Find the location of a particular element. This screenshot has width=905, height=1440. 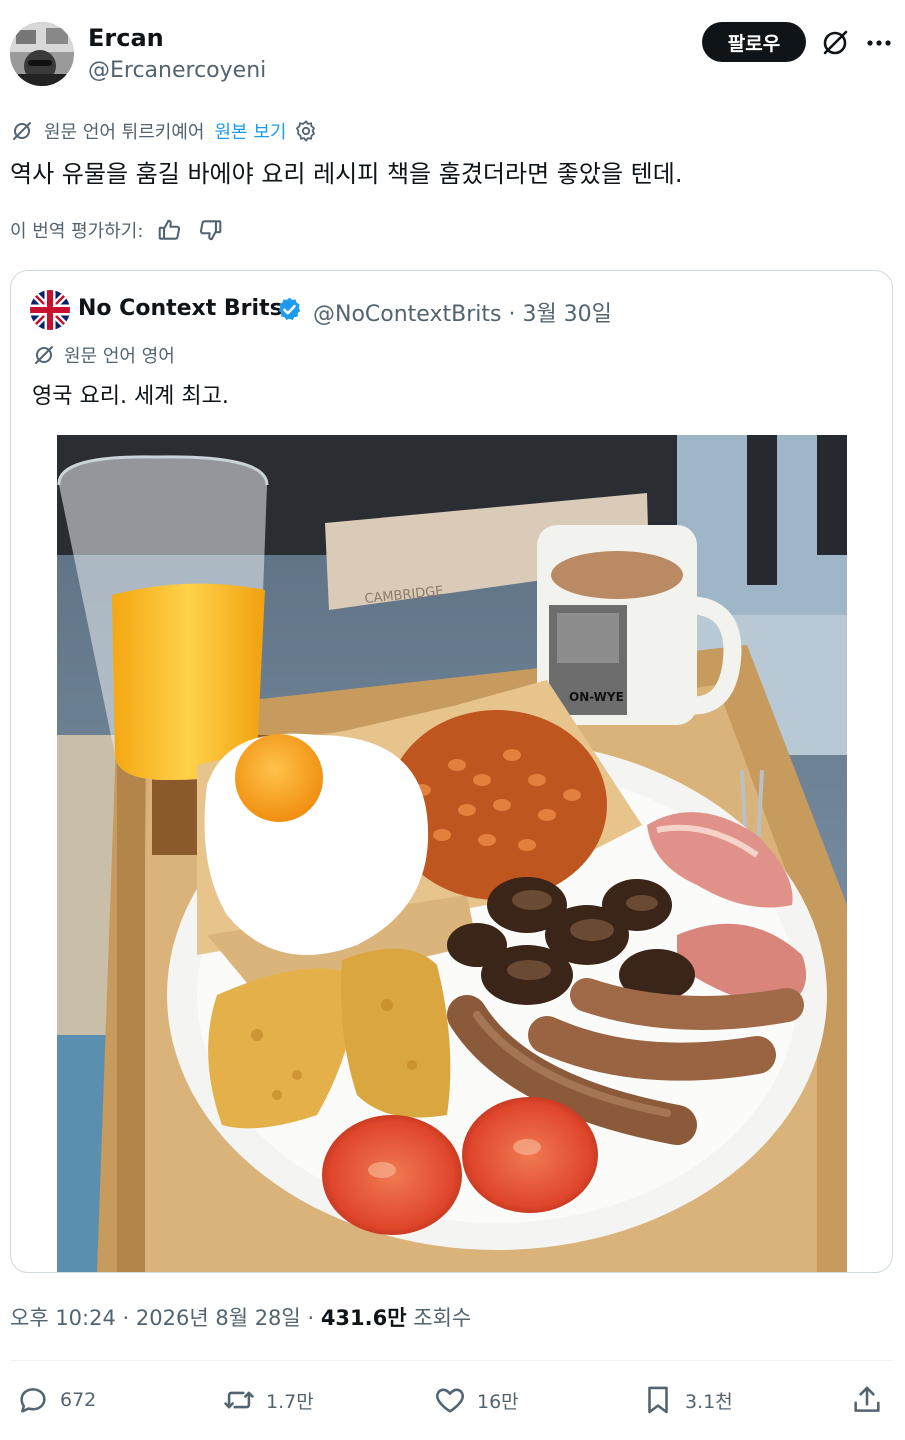

author-avatar is located at coordinates (42, 54).